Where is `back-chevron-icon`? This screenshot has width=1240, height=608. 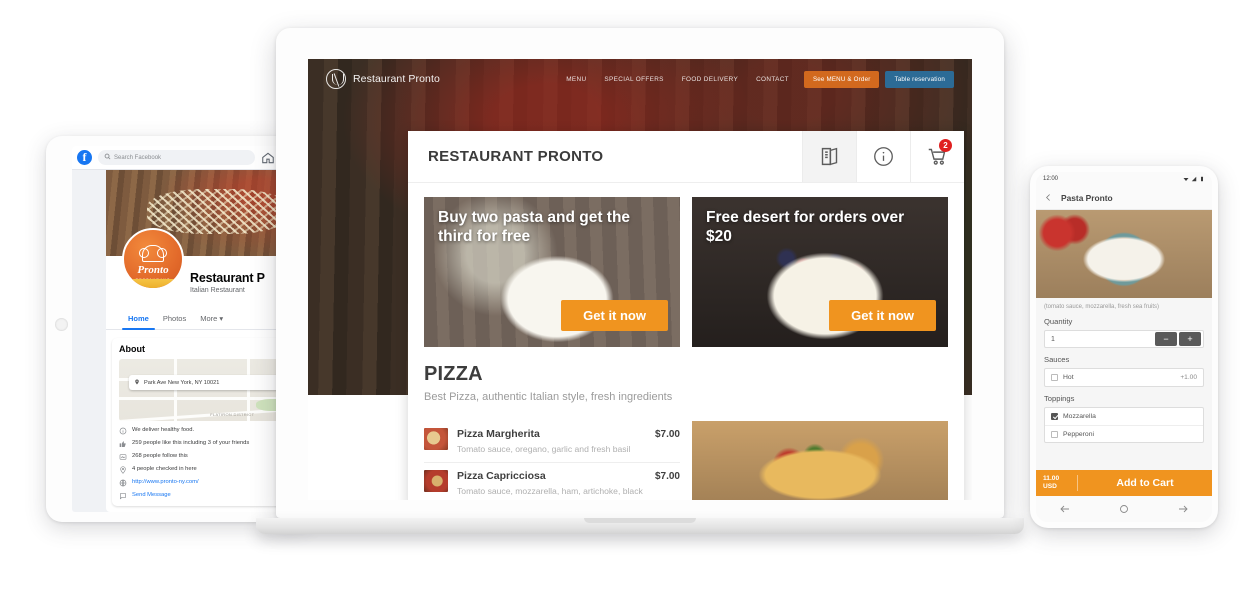 back-chevron-icon is located at coordinates (1048, 197).